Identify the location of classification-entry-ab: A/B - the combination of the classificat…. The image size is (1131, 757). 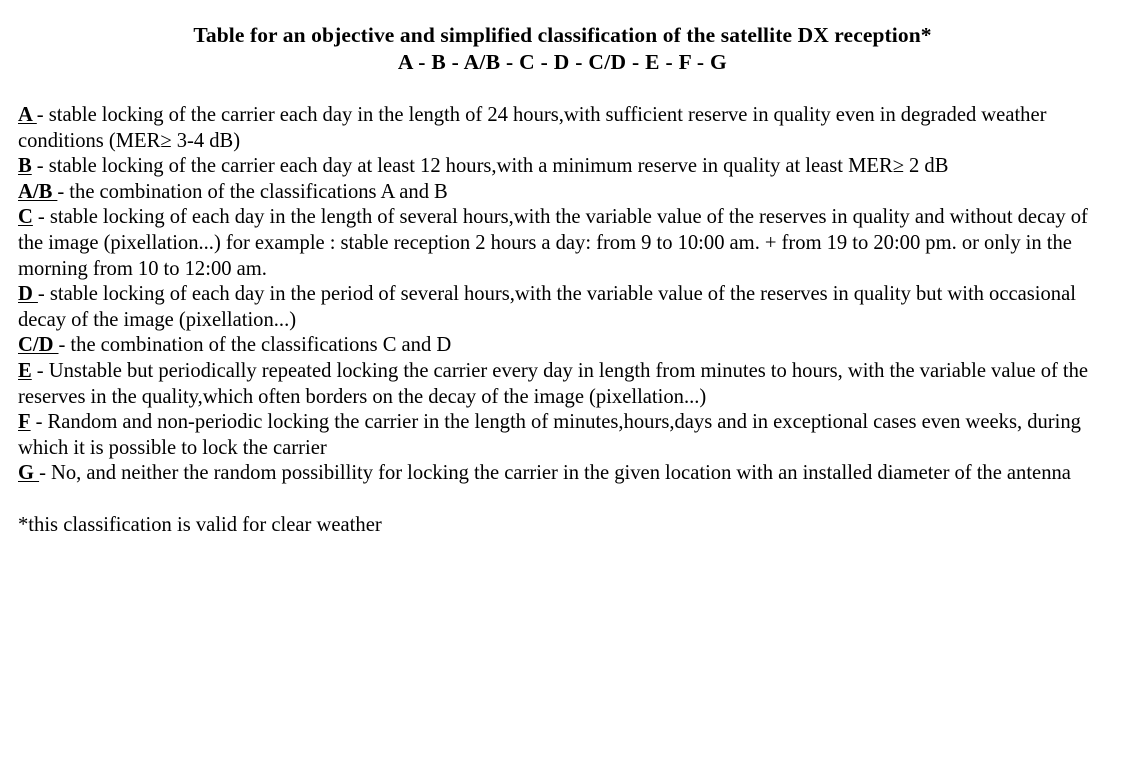
(563, 193).